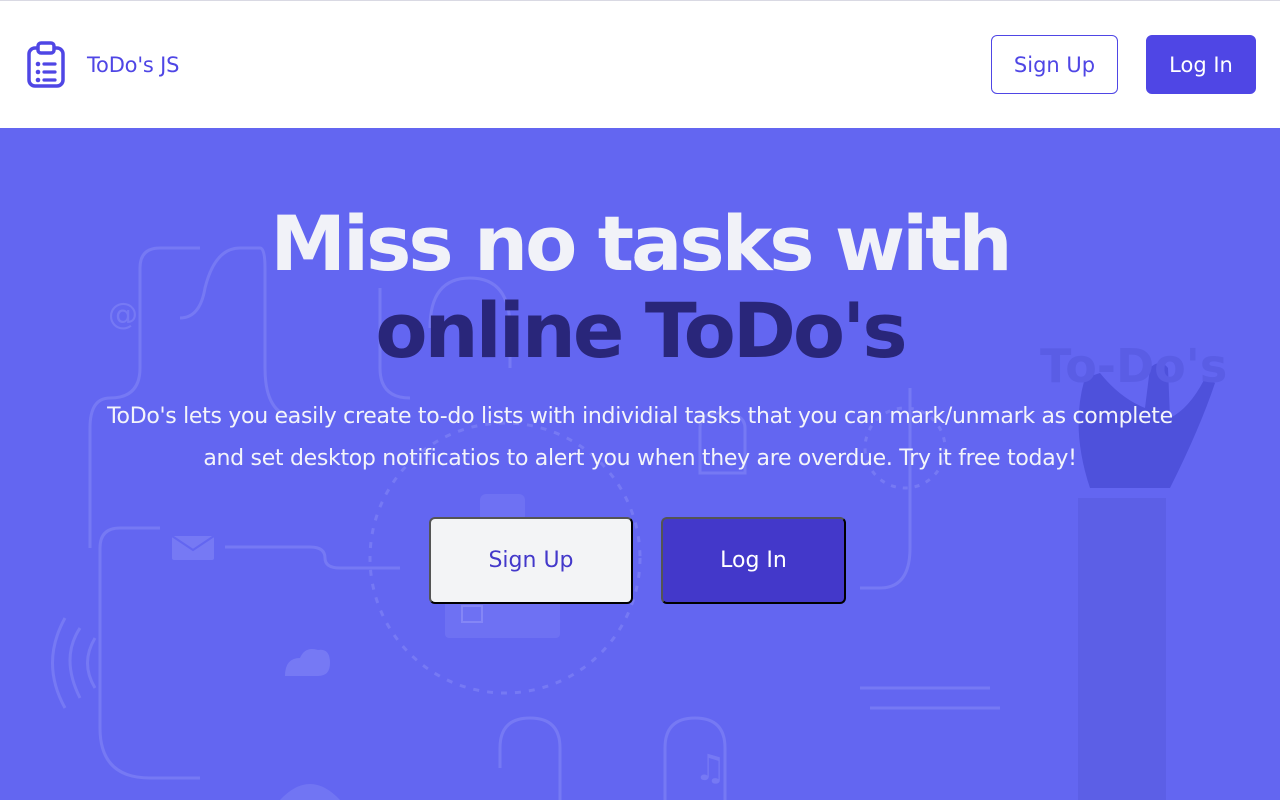  Describe the element at coordinates (641, 330) in the screenshot. I see `headline-line-2: online ToDo's` at that location.